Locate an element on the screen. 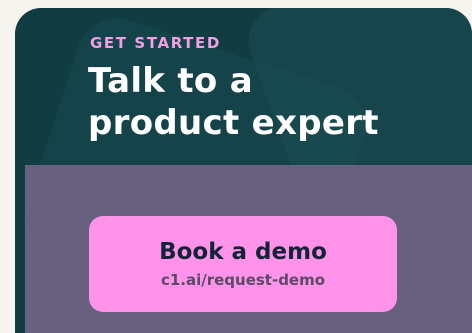  demo-url-label: c1.ai/request-demo is located at coordinates (243, 280).